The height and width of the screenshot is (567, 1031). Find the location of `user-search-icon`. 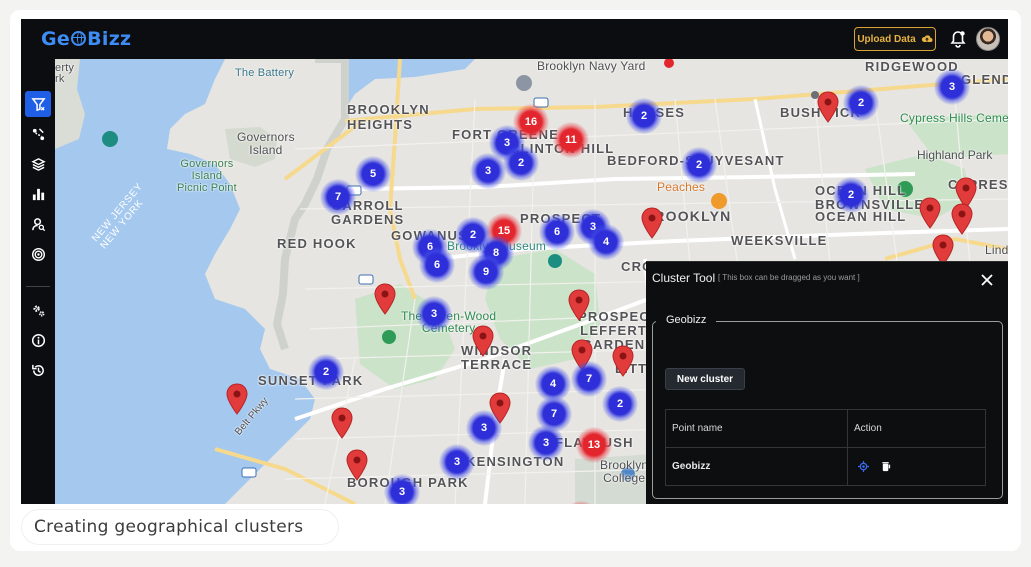

user-search-icon is located at coordinates (38, 224).